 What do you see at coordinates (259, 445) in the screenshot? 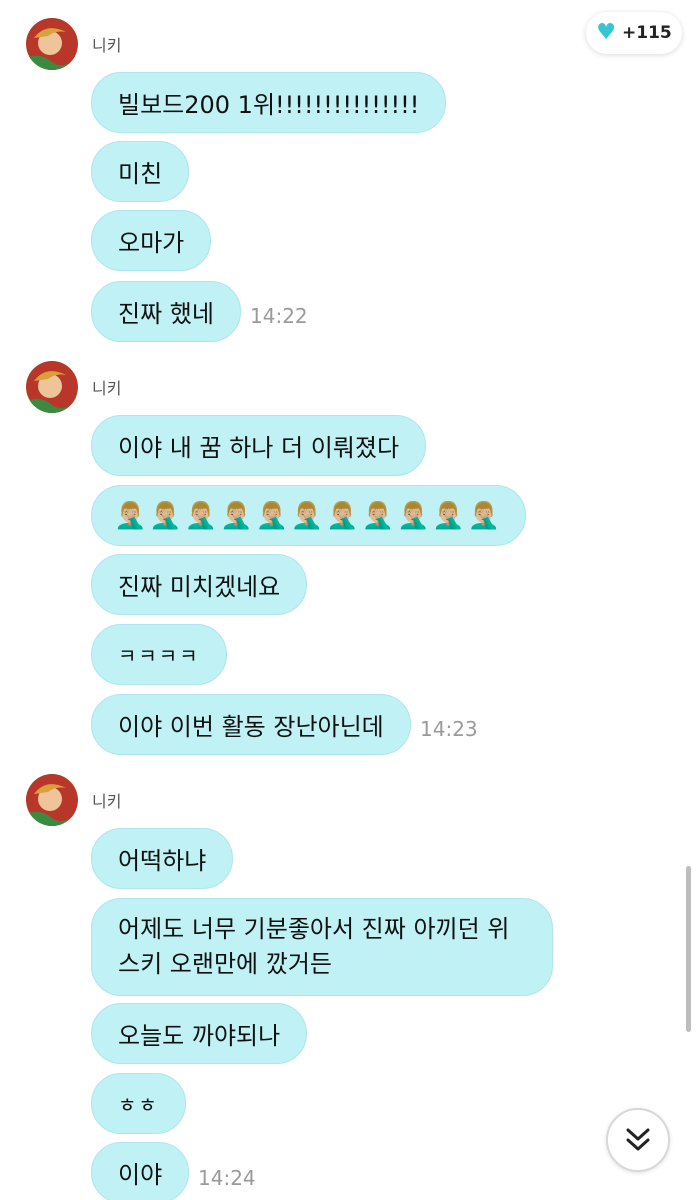
I see `message-bubble: 이야 내 꿈 하나 더 이뤄졌다` at bounding box center [259, 445].